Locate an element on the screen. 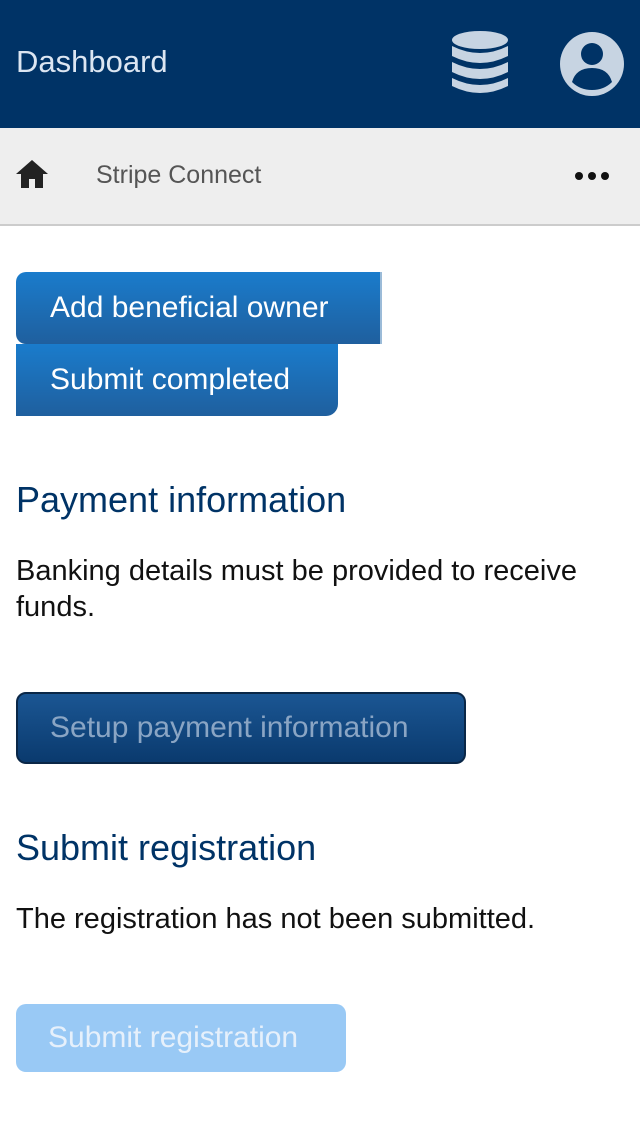 This screenshot has width=640, height=1136. breadcrumb-label: Stripe Connect is located at coordinates (179, 175).